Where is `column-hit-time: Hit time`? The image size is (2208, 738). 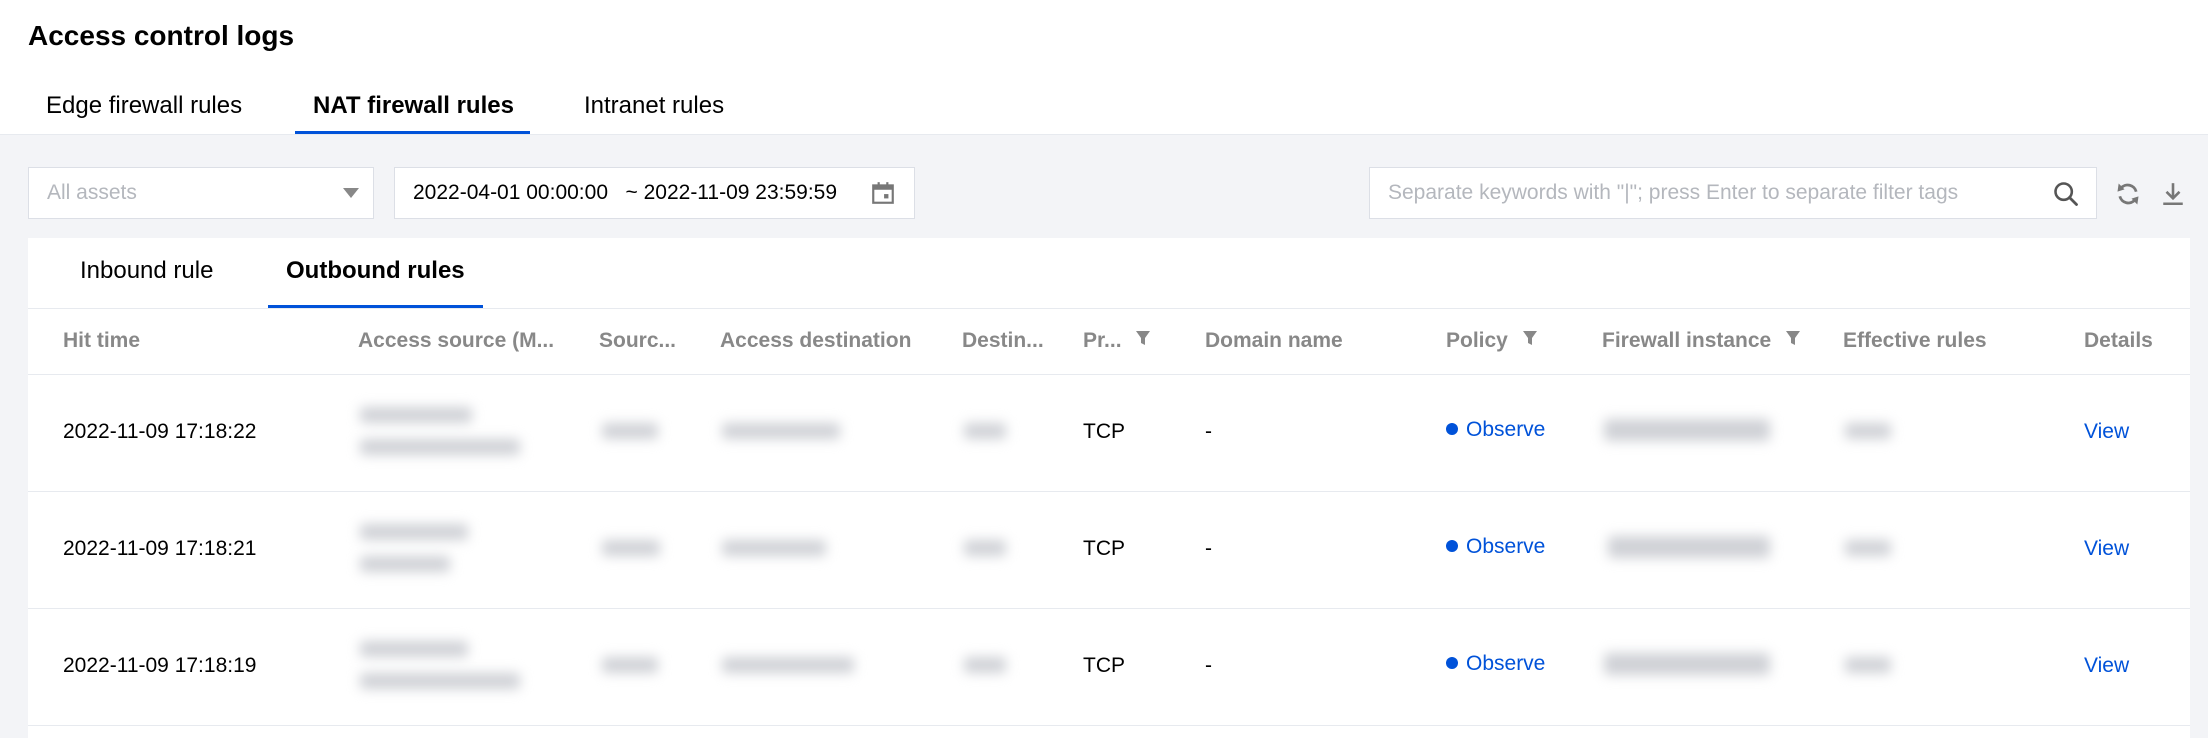 column-hit-time: Hit time is located at coordinates (101, 341).